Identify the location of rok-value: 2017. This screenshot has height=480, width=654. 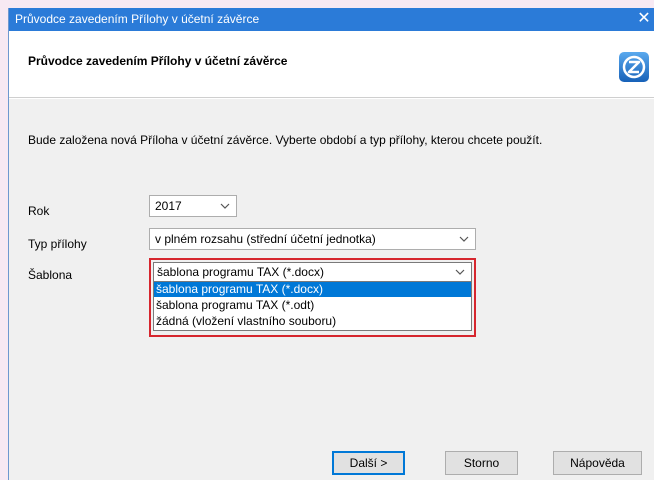
(168, 206).